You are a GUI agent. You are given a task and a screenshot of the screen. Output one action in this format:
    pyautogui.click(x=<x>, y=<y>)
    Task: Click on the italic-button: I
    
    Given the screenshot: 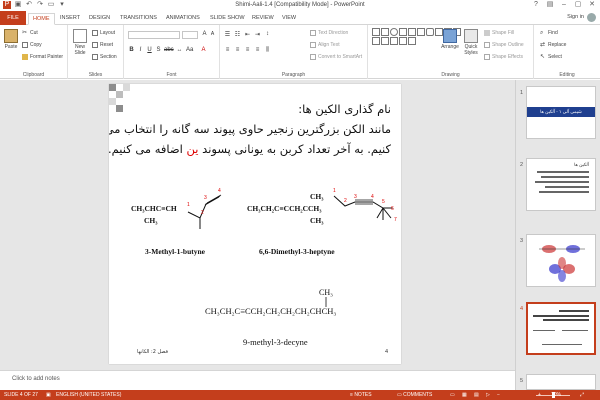 What is the action you would take?
    pyautogui.click(x=140, y=50)
    